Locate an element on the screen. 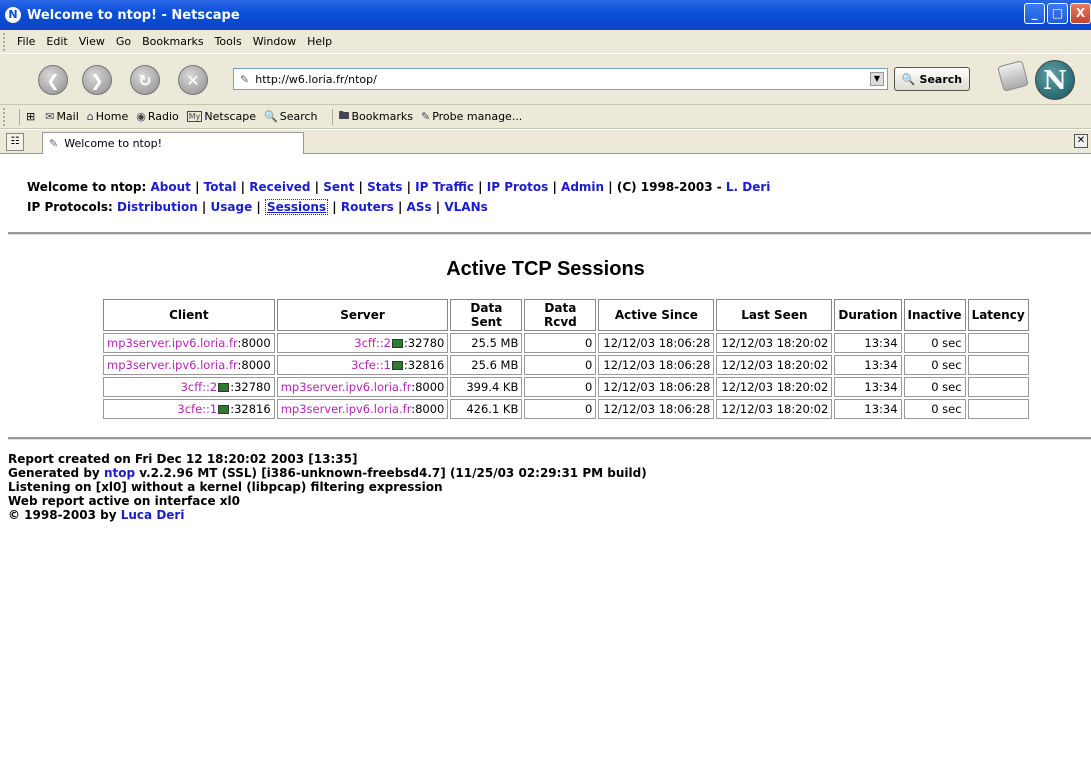  nav-link-sent: Sent is located at coordinates (338, 187).